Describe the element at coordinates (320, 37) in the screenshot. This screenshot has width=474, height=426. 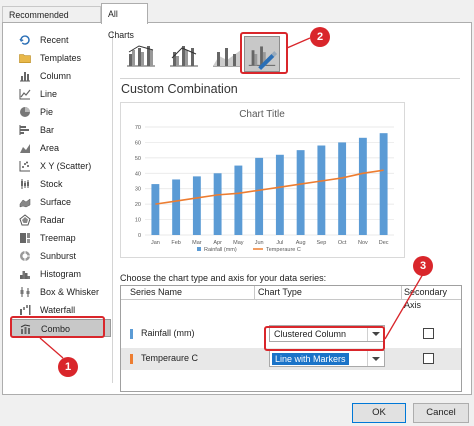
I see `callout-badge: 2` at that location.